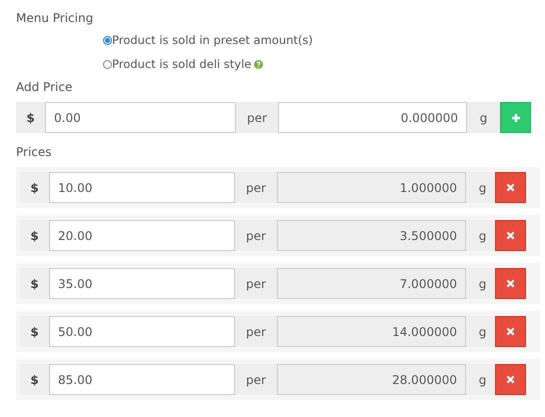 Image resolution: width=545 pixels, height=417 pixels. What do you see at coordinates (142, 283) in the screenshot?
I see `price-input: 35.00` at bounding box center [142, 283].